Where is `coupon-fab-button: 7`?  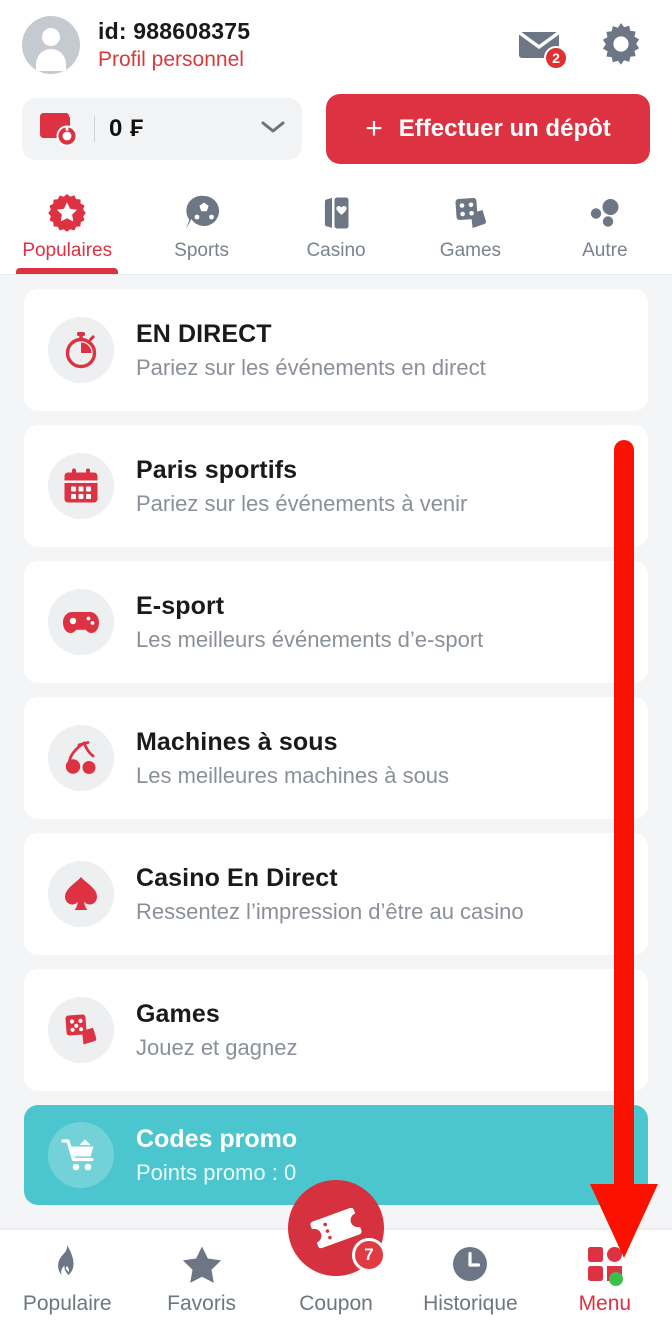
coupon-fab-button: 7 is located at coordinates (337, 1228).